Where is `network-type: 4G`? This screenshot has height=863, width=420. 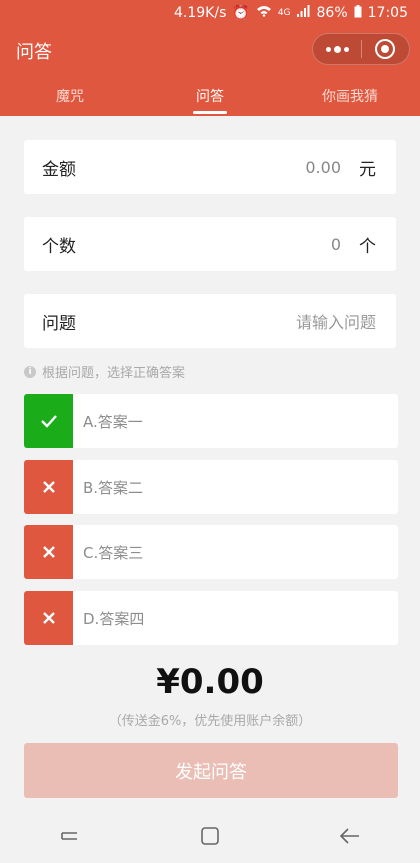 network-type: 4G is located at coordinates (284, 13).